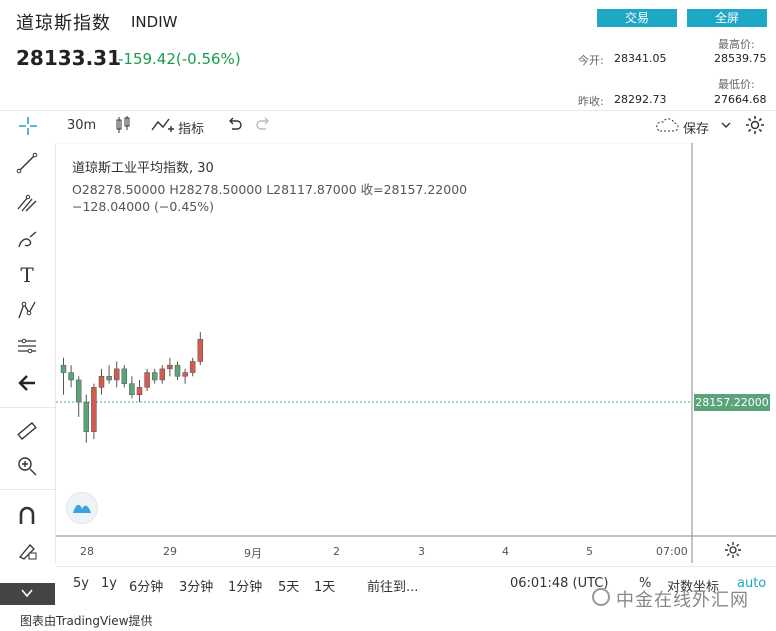  Describe the element at coordinates (196, 585) in the screenshot. I see `range-3m: 3分钟` at that location.